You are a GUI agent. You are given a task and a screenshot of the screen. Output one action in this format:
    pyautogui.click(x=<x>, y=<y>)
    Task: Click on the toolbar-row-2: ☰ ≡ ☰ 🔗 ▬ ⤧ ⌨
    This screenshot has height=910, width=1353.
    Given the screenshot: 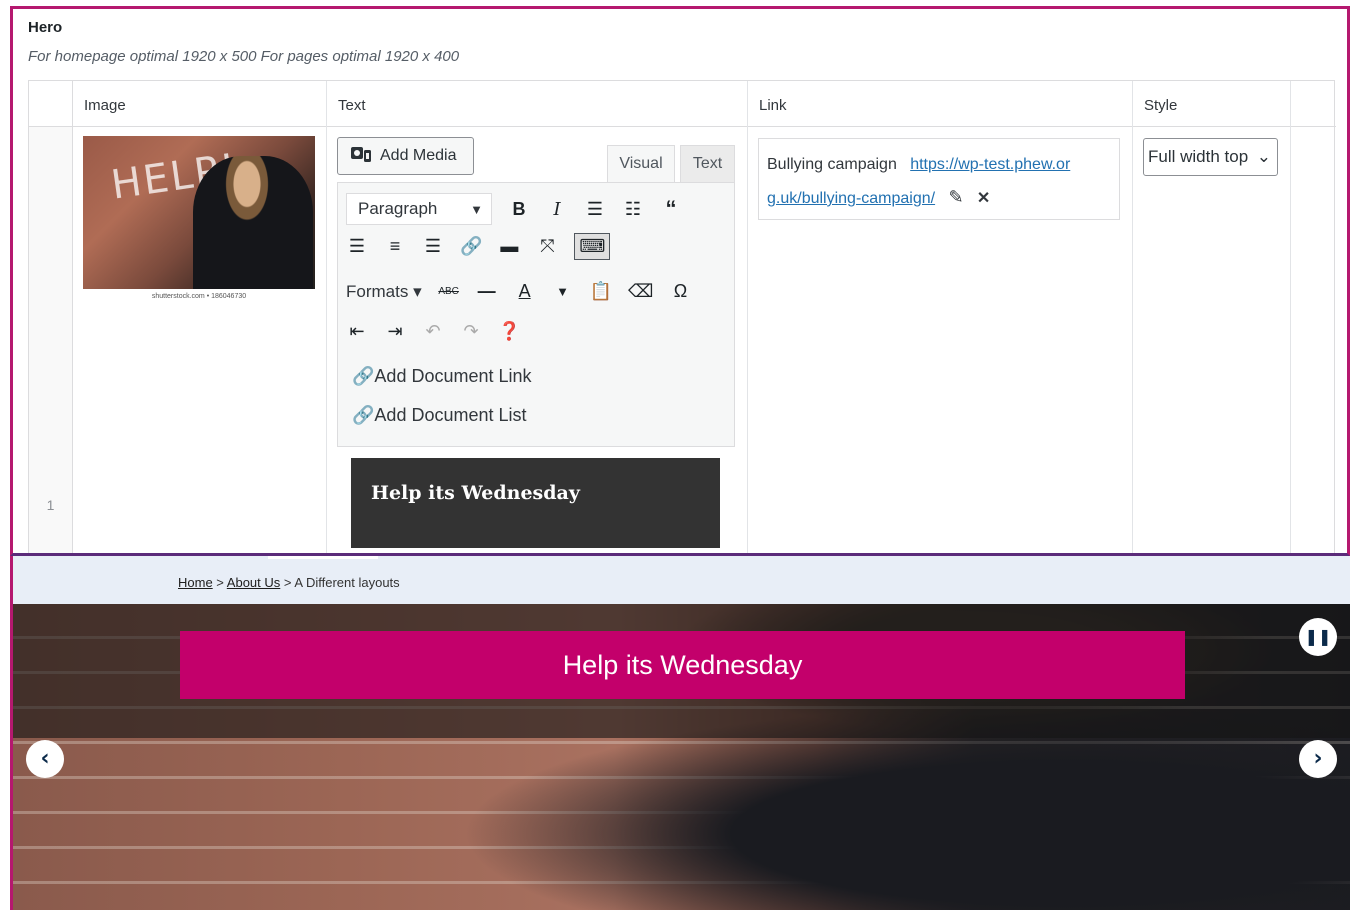 What is the action you would take?
    pyautogui.click(x=478, y=246)
    